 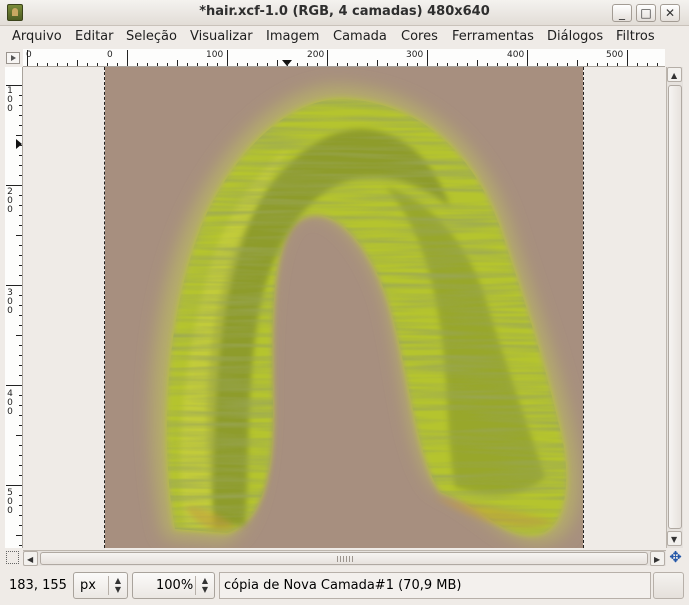 What do you see at coordinates (12, 557) in the screenshot?
I see `quick-mask-icon` at bounding box center [12, 557].